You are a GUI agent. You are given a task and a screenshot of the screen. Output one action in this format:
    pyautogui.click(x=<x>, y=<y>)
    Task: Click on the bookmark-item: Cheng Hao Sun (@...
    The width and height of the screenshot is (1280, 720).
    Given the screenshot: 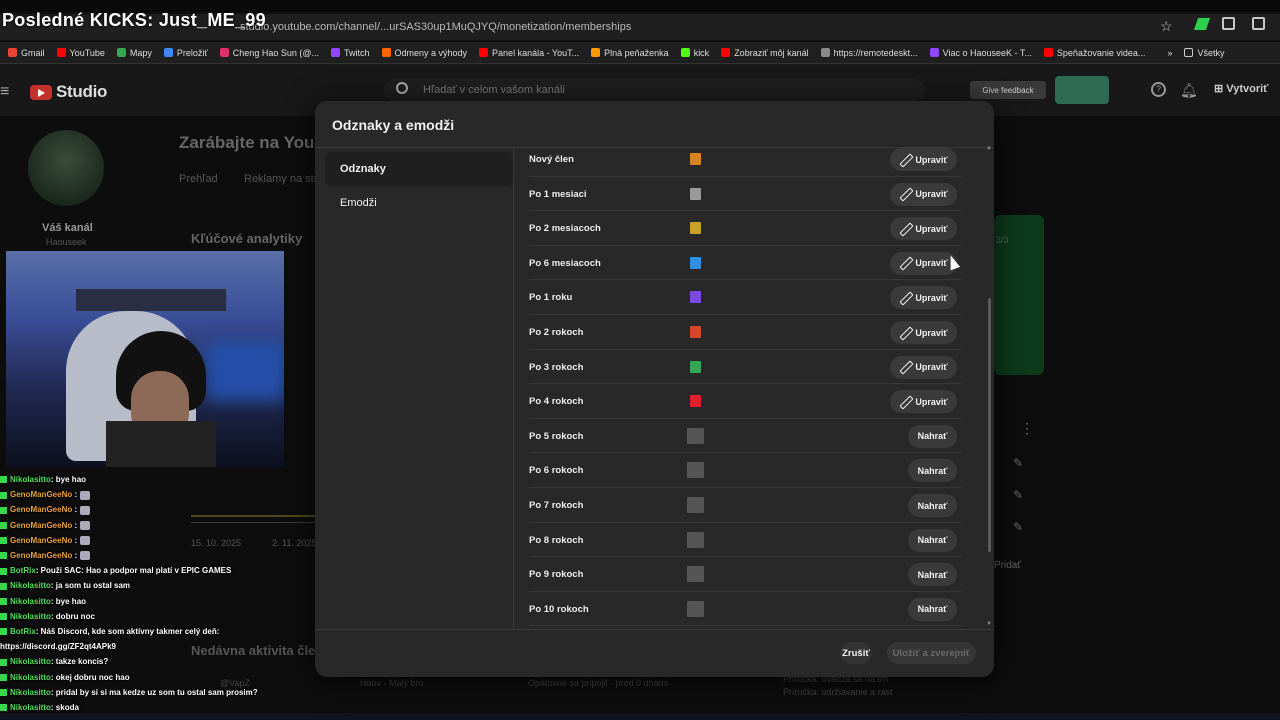 What is the action you would take?
    pyautogui.click(x=269, y=52)
    